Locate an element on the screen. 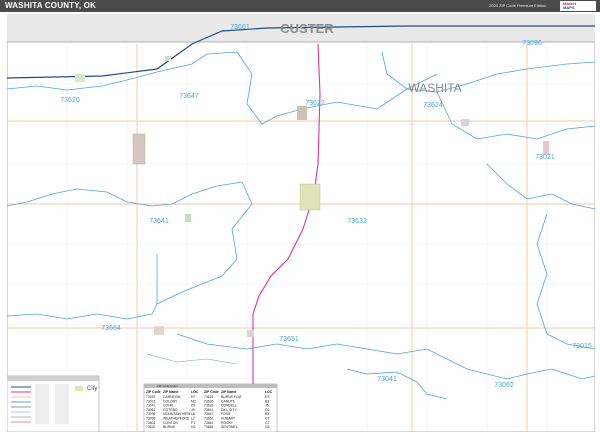 This screenshot has height=436, width=600. publisher-logo: Market MAPS is located at coordinates (578, 6).